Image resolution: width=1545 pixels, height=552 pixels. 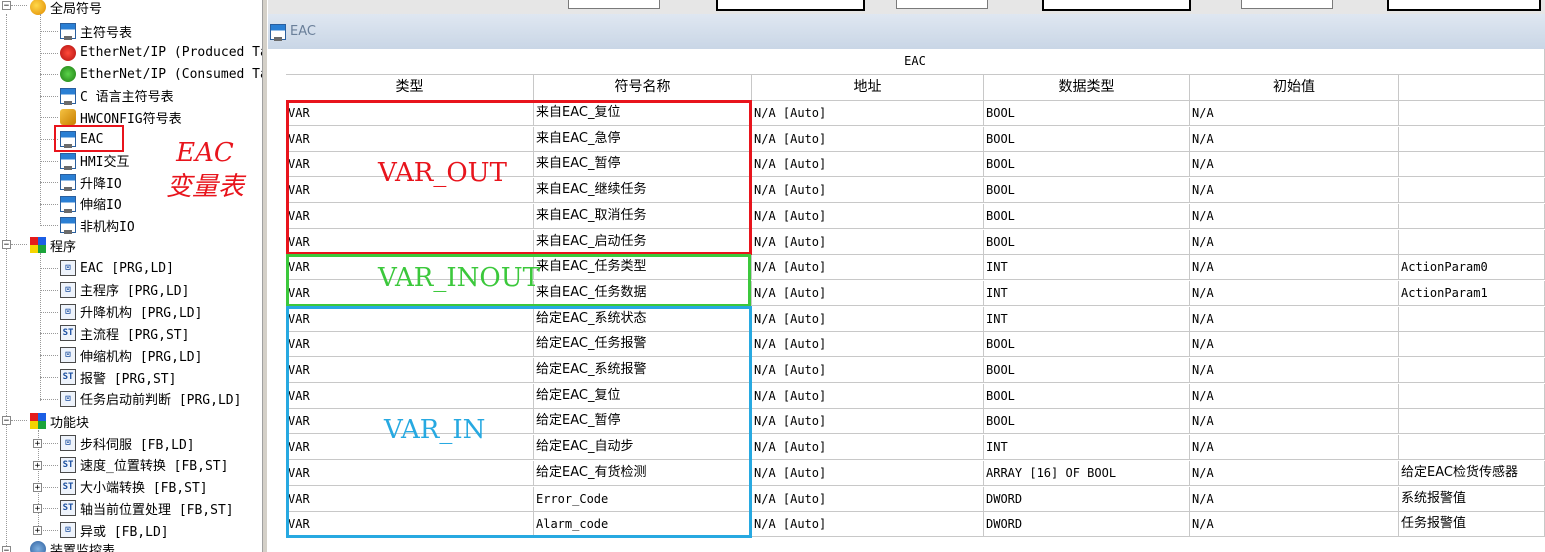 I want to click on tree-programs: 程序, so click(x=53, y=245).